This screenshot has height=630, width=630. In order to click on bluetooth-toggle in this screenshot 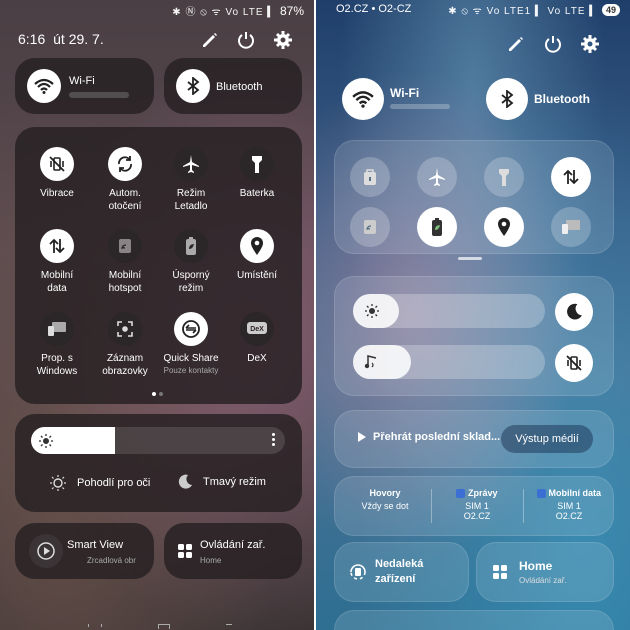, I will do `click(193, 86)`.